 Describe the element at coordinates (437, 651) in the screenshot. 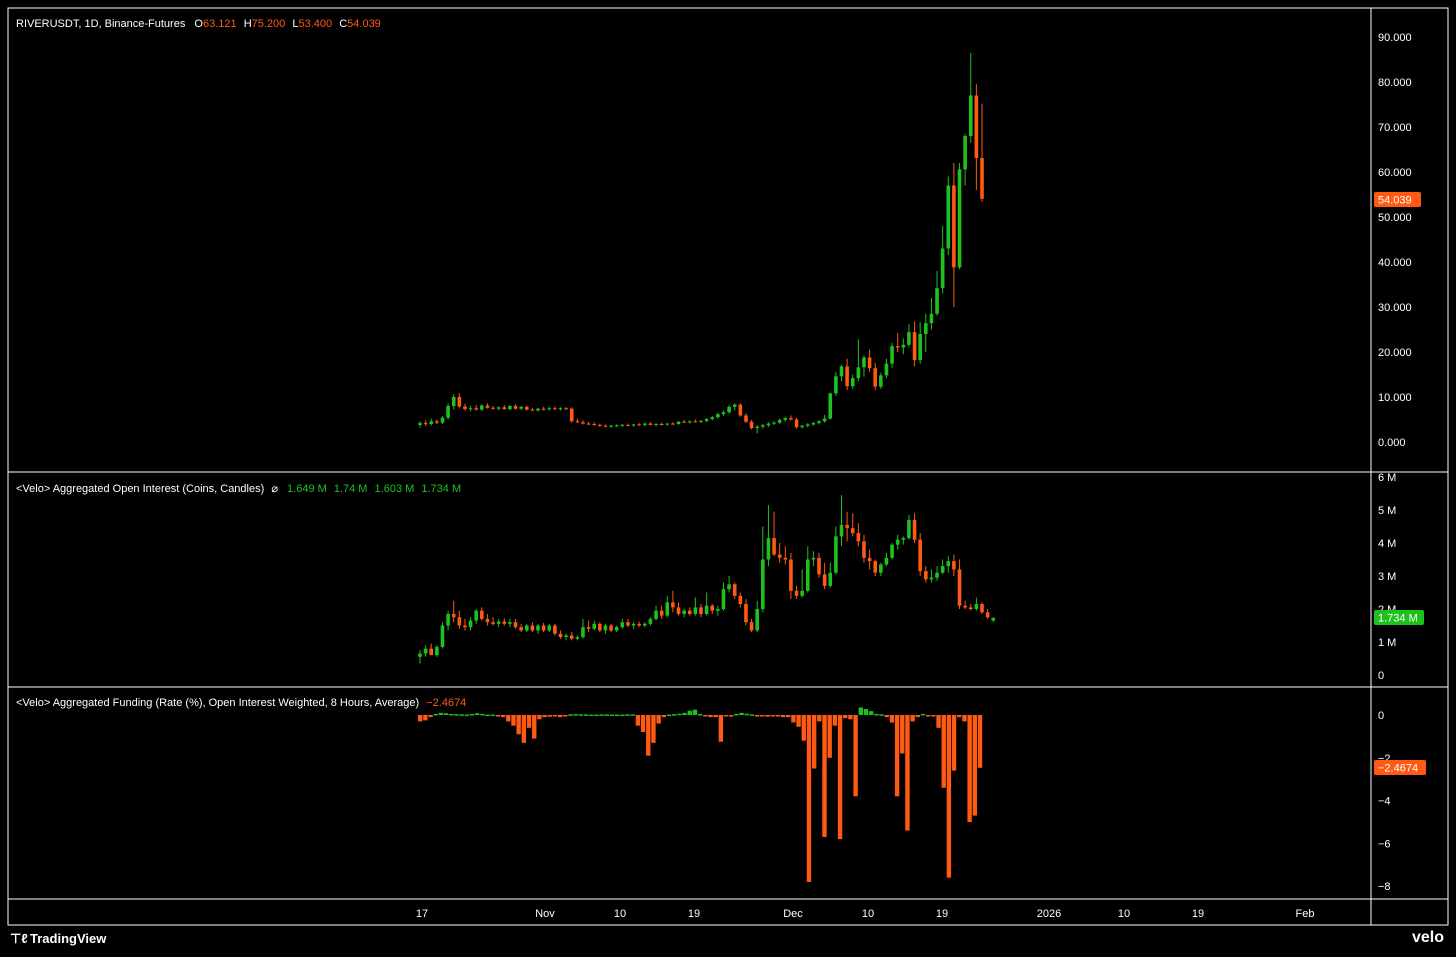

I see `oi-candle` at that location.